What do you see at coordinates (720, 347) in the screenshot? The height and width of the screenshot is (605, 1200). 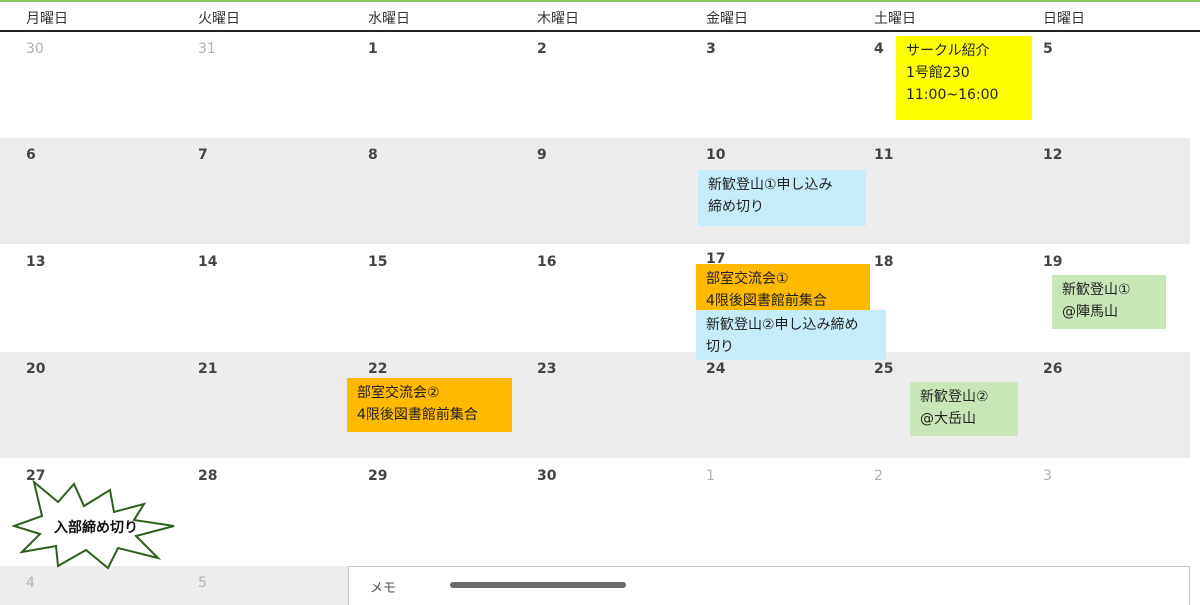 I see `event-line: 切り` at bounding box center [720, 347].